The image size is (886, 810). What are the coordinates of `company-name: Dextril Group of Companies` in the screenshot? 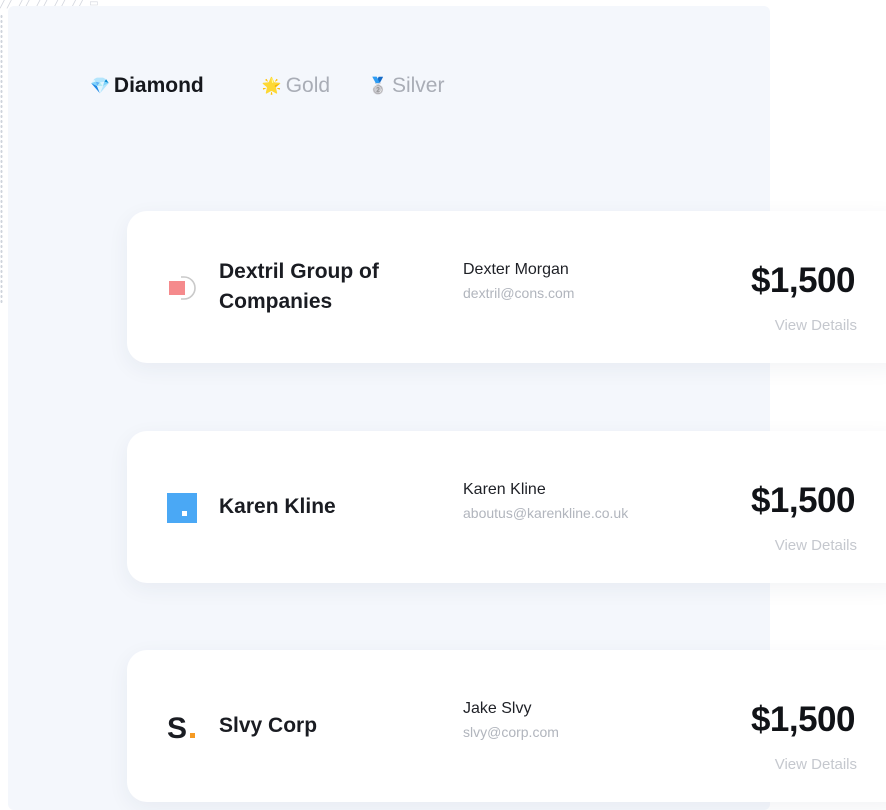 It's located at (299, 286).